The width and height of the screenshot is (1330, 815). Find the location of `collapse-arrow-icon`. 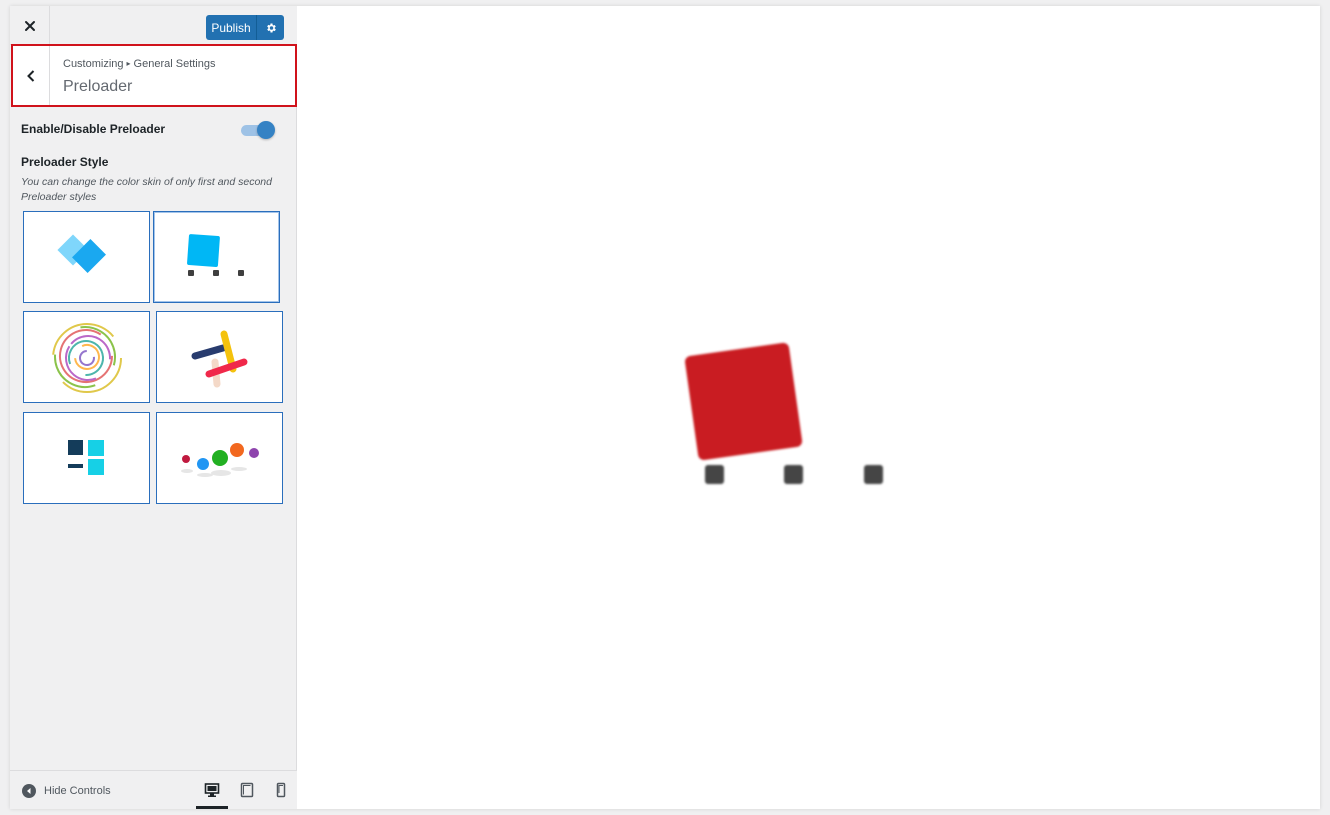

collapse-arrow-icon is located at coordinates (29, 791).